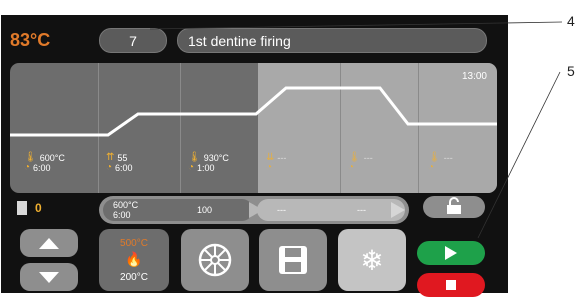  Describe the element at coordinates (205, 210) in the screenshot. I see `pre-step-value: 100` at that location.